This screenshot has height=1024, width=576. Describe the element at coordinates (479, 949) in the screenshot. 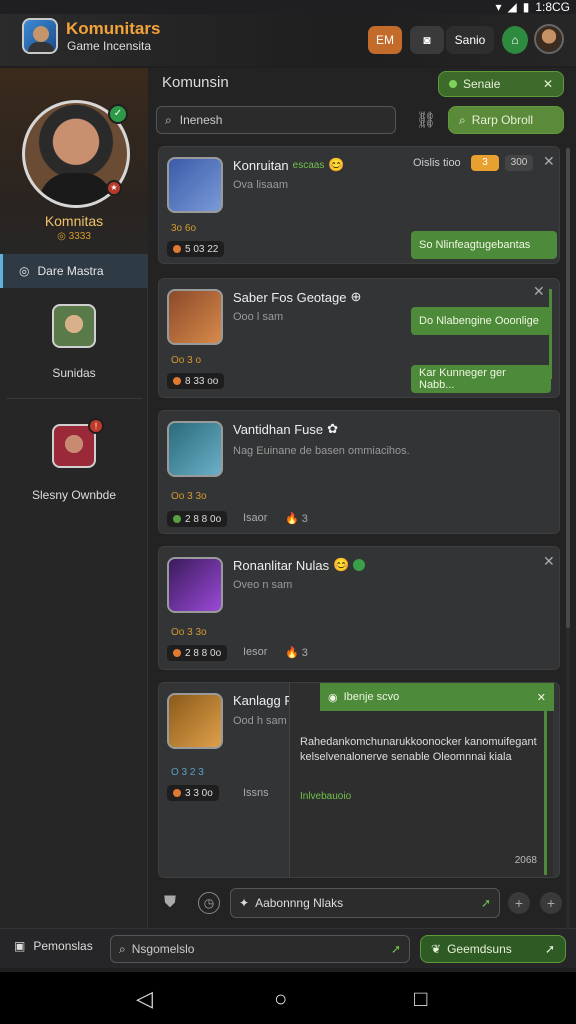

I see `bottom-right-label: Geemdsuns` at that location.